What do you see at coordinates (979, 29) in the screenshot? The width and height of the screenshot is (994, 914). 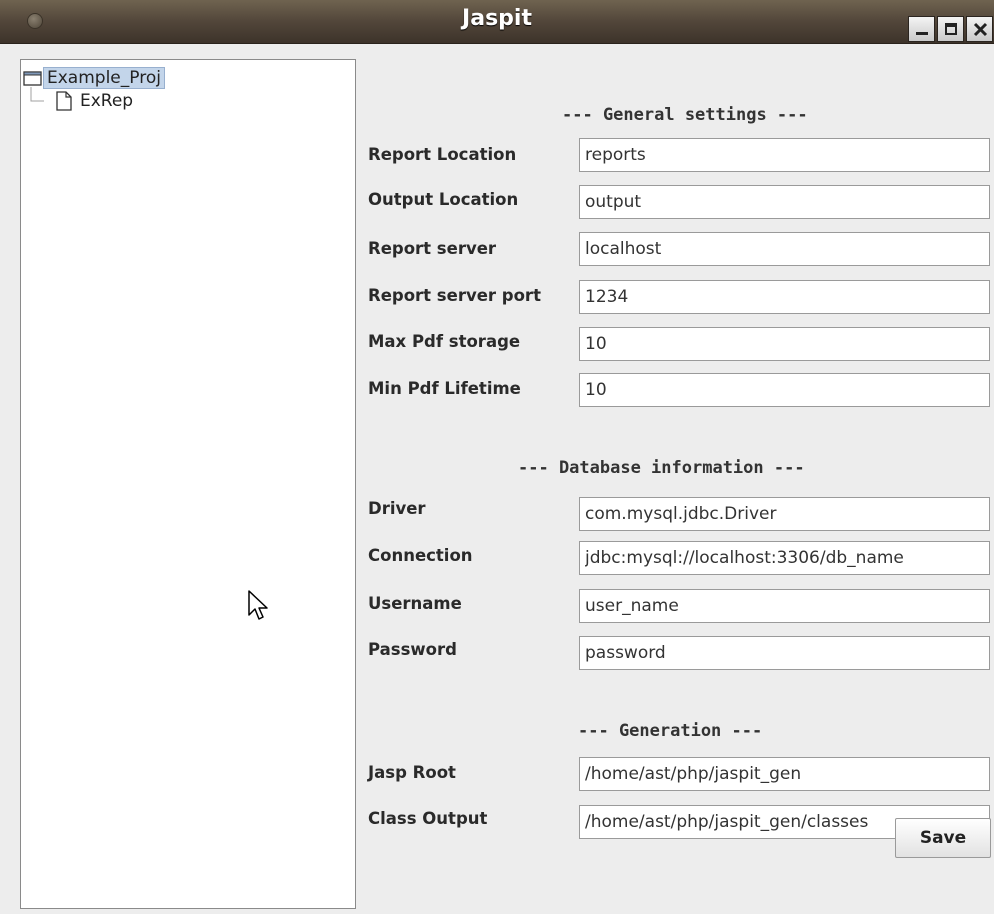 I see `close-icon` at bounding box center [979, 29].